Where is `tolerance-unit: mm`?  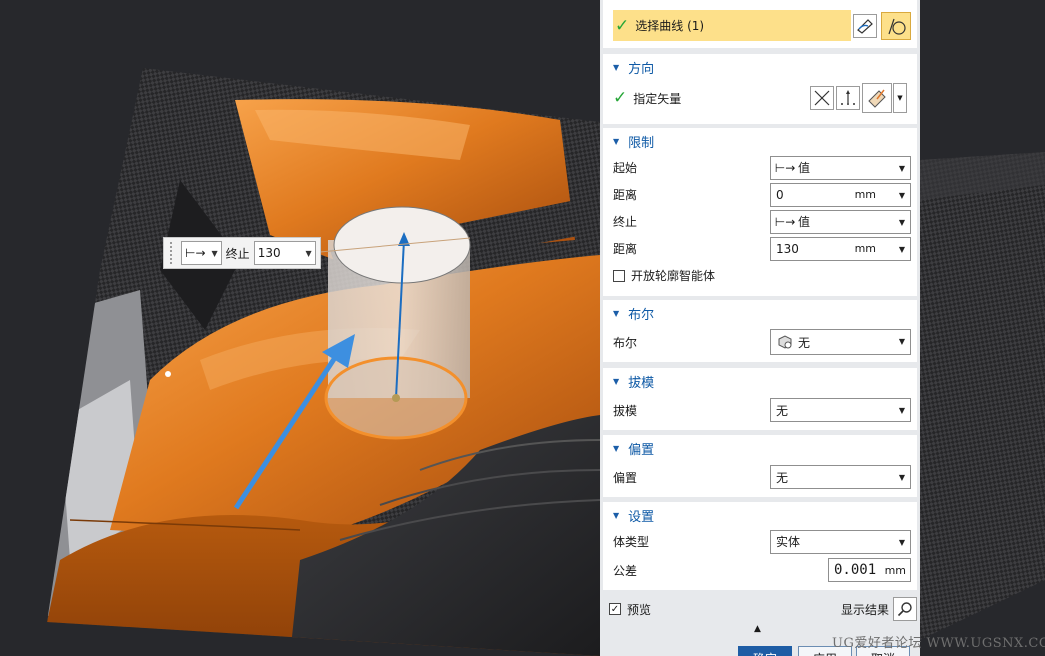 tolerance-unit: mm is located at coordinates (895, 570).